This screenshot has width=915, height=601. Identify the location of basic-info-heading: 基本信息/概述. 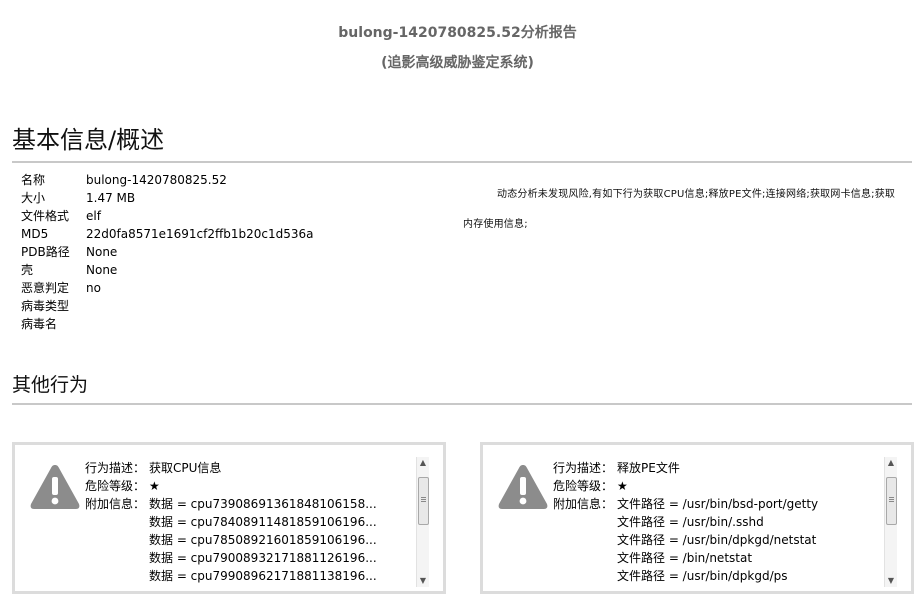
(462, 141).